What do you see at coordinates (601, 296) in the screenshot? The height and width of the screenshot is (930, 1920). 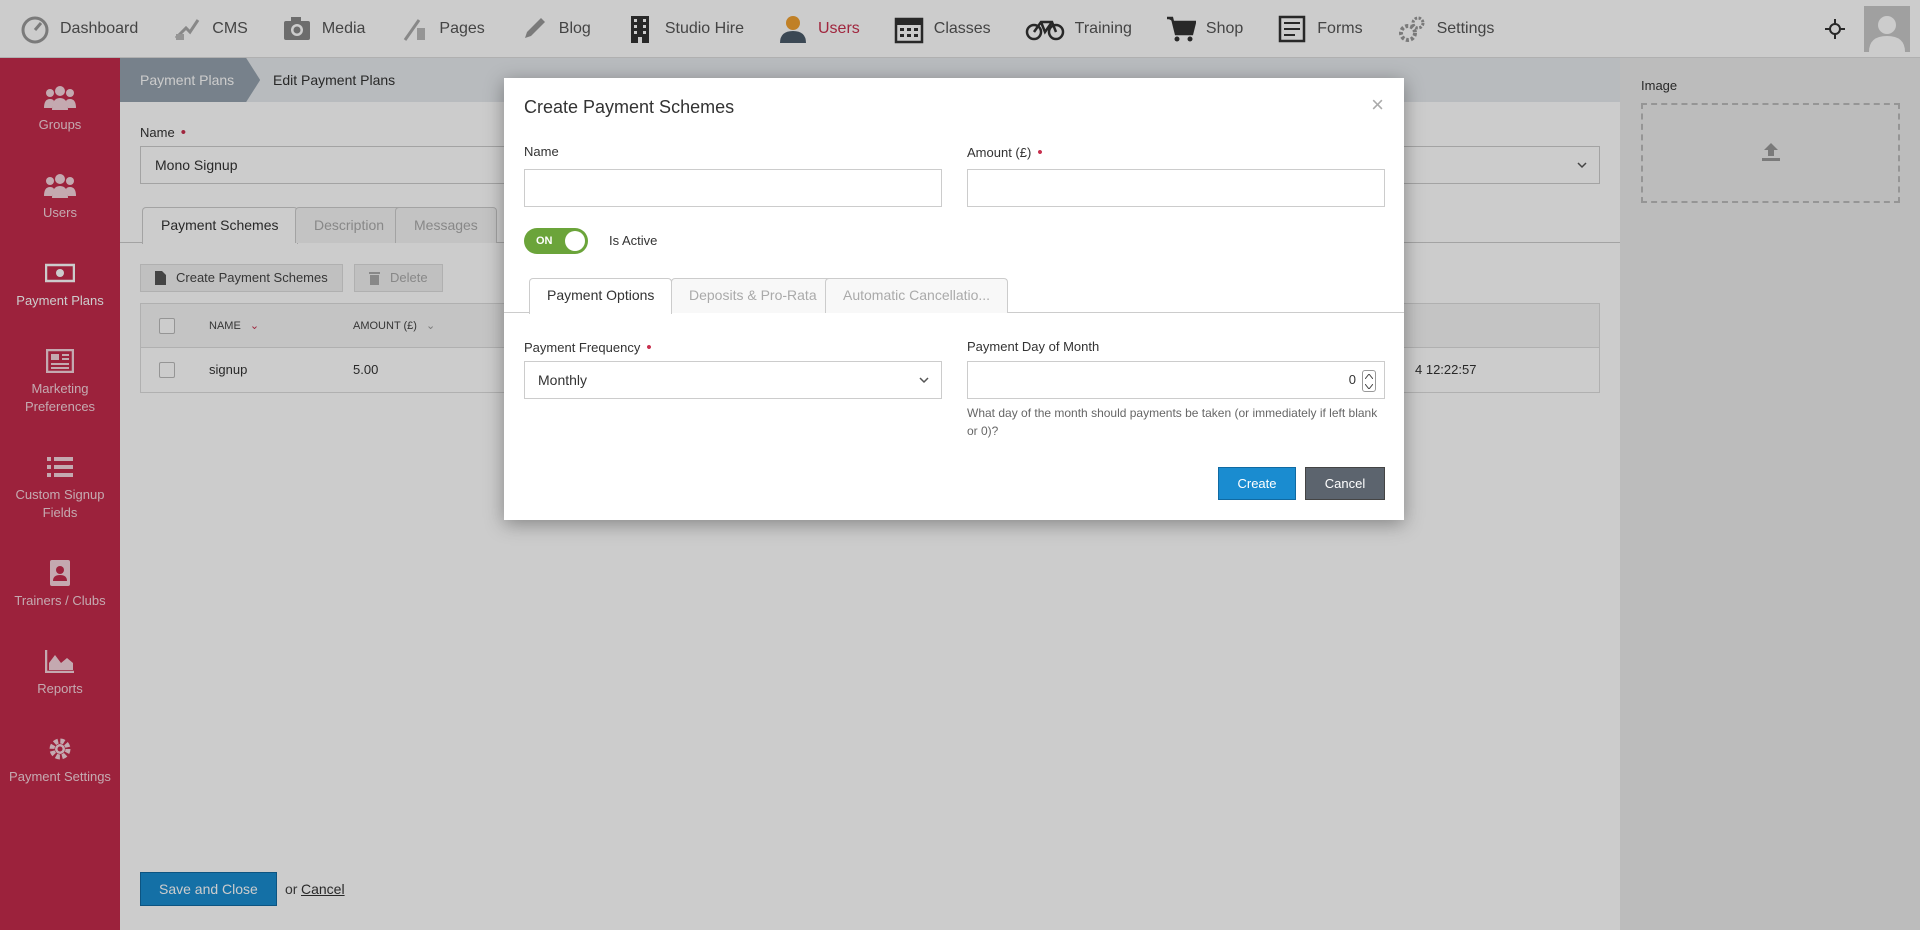 I see `tab-payment-options: Payment Options` at bounding box center [601, 296].